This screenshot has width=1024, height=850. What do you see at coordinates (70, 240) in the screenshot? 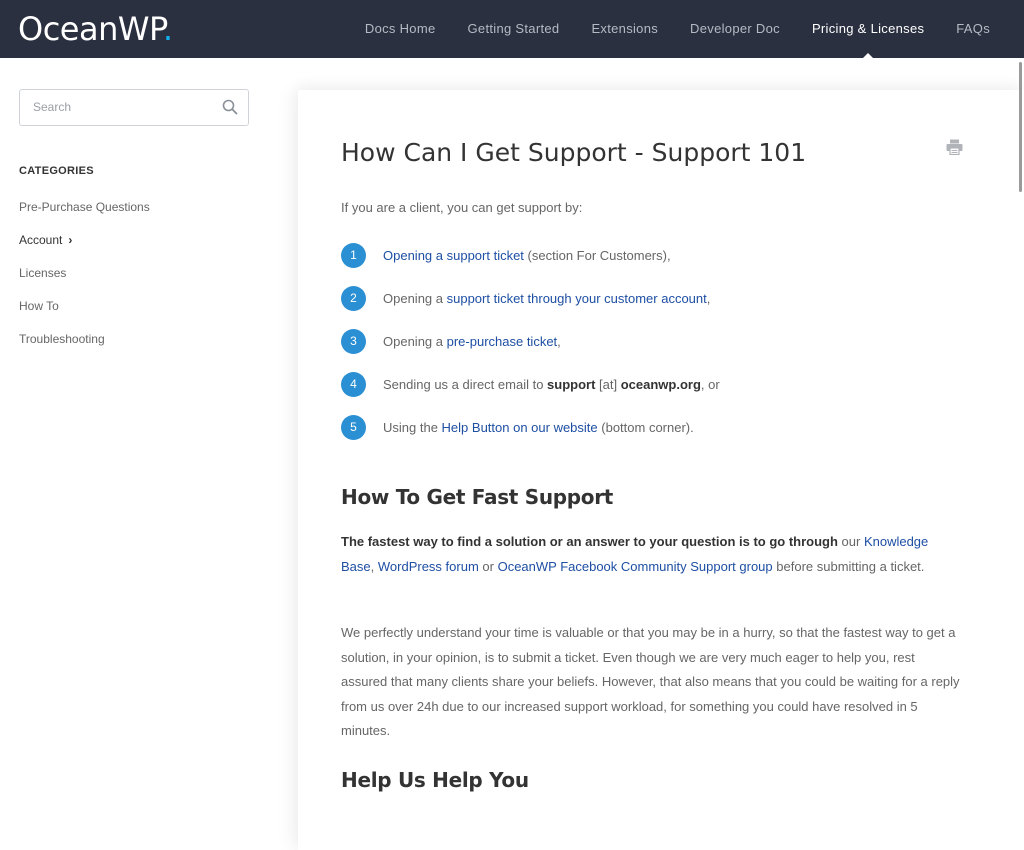
I see `chevron-right-icon: ›` at bounding box center [70, 240].